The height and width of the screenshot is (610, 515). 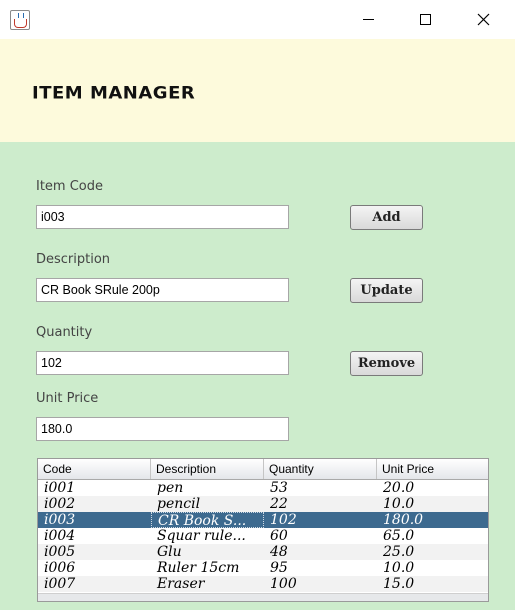 I want to click on description-field, so click(x=162, y=290).